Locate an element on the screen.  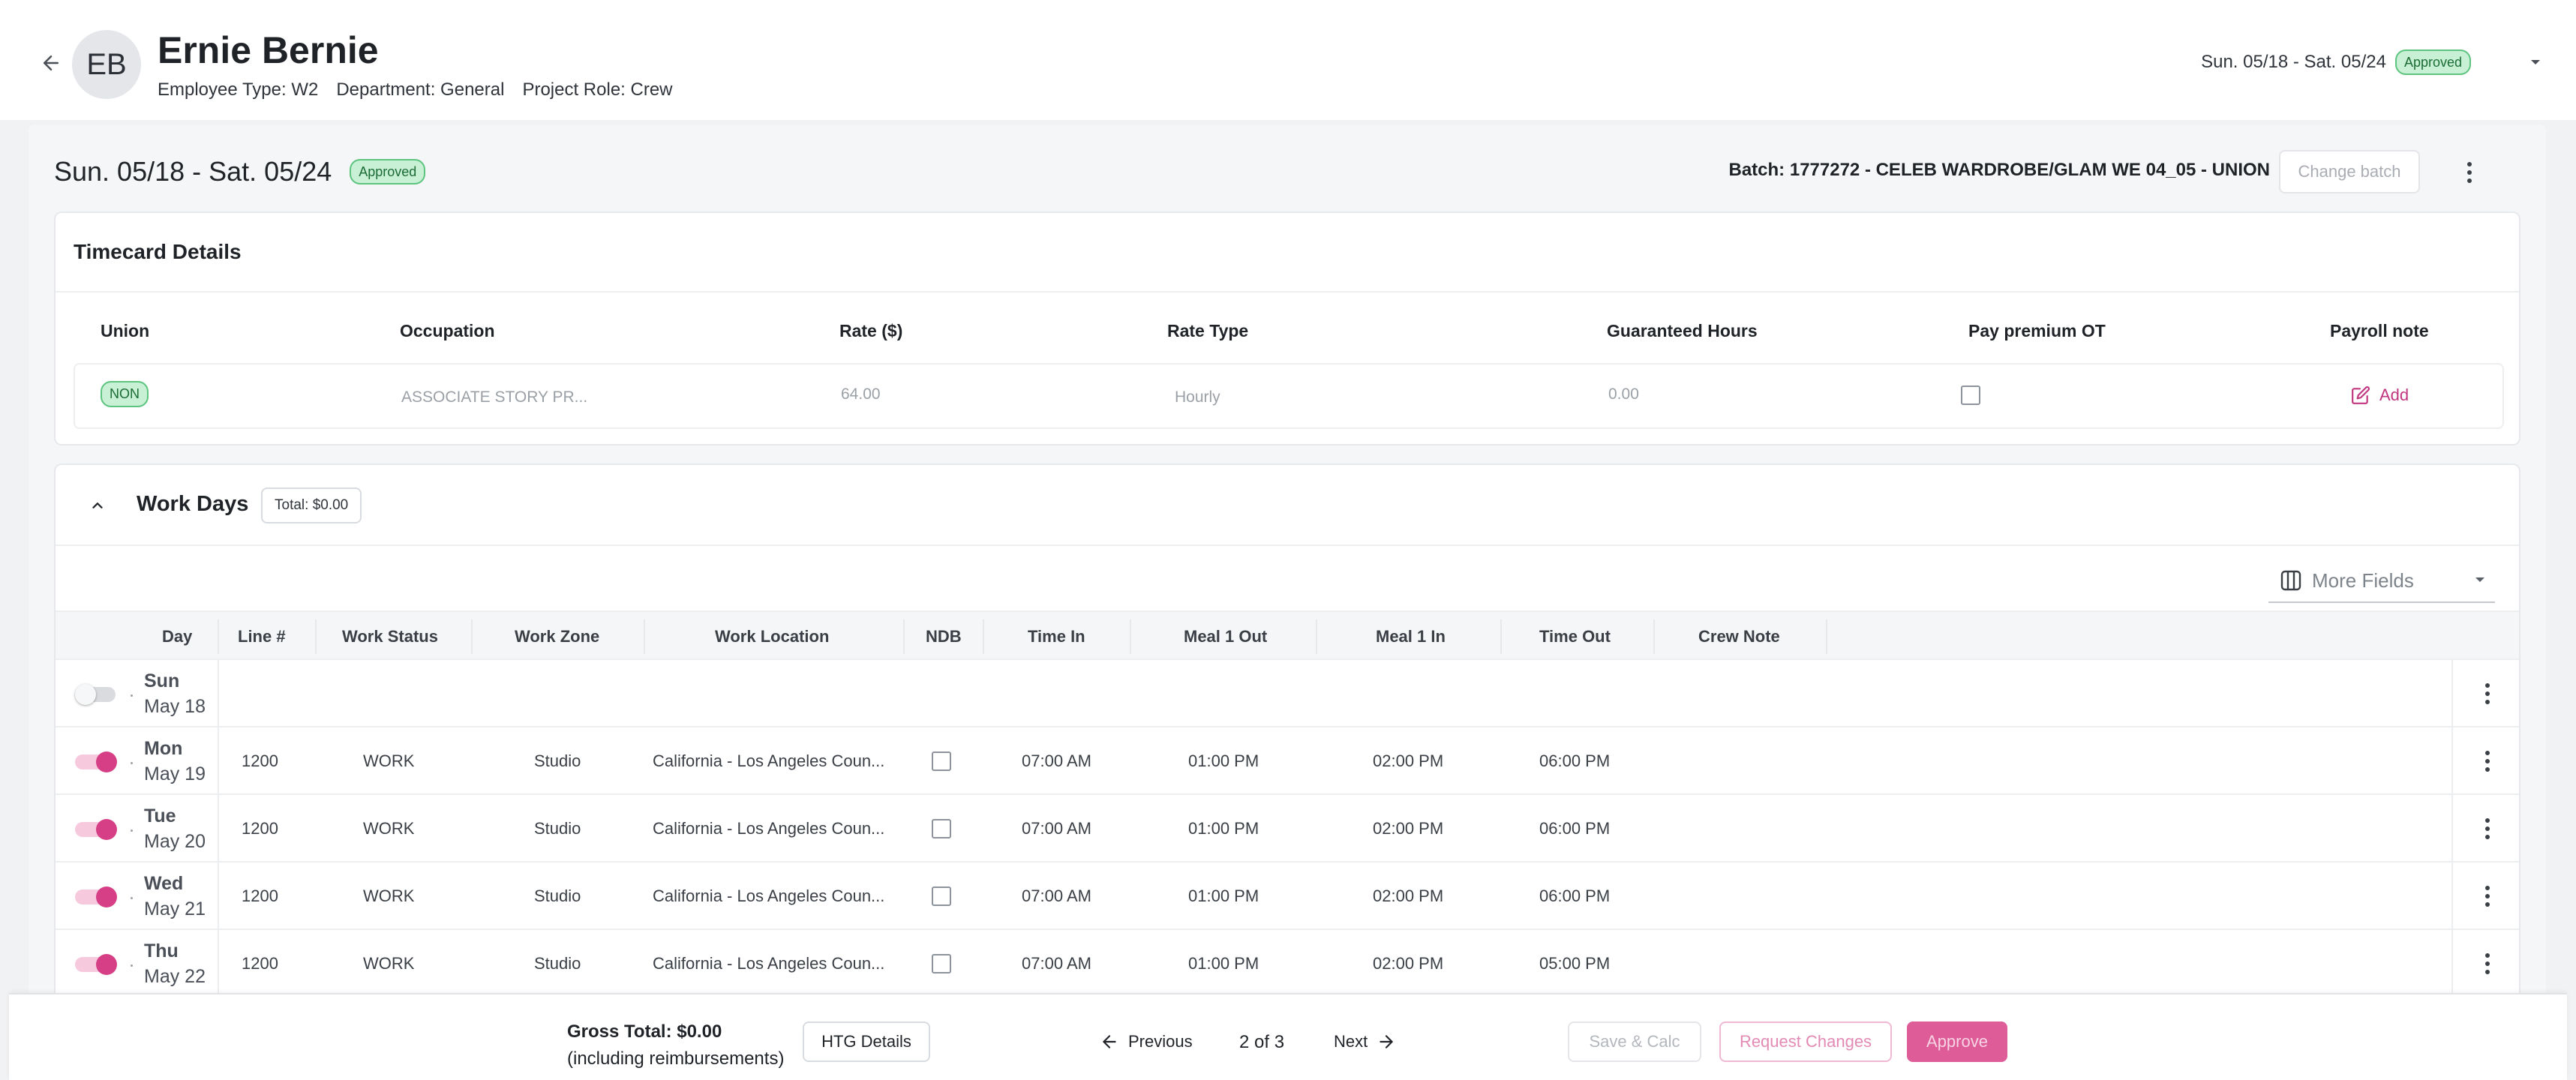
collapse-button is located at coordinates (98, 505).